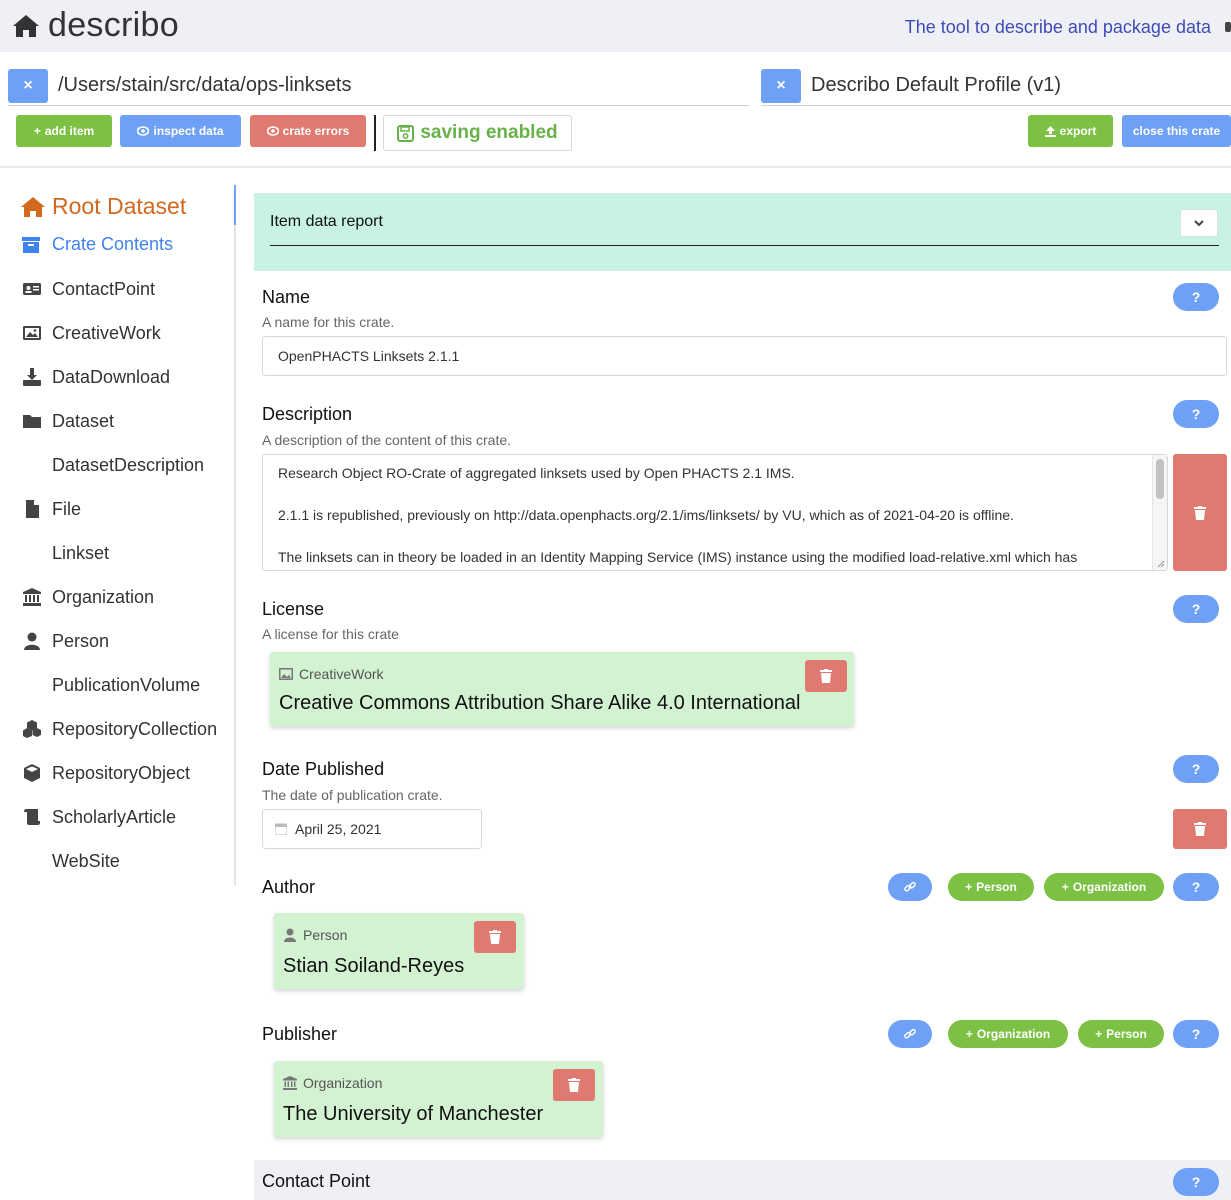 This screenshot has width=1231, height=1200. I want to click on author-link-button, so click(910, 887).